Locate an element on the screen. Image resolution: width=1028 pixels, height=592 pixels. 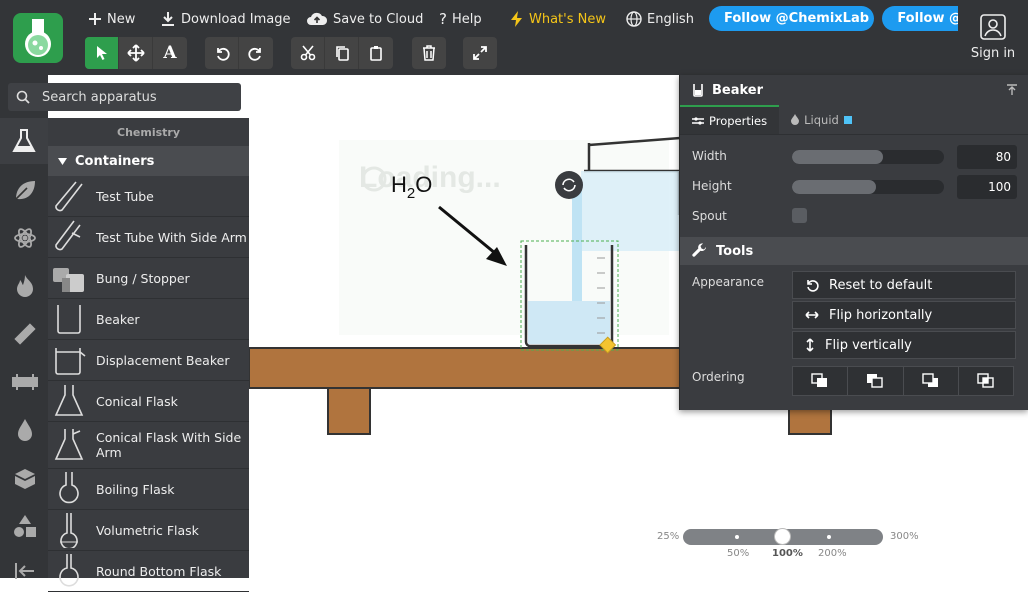
box-icon is located at coordinates (25, 478).